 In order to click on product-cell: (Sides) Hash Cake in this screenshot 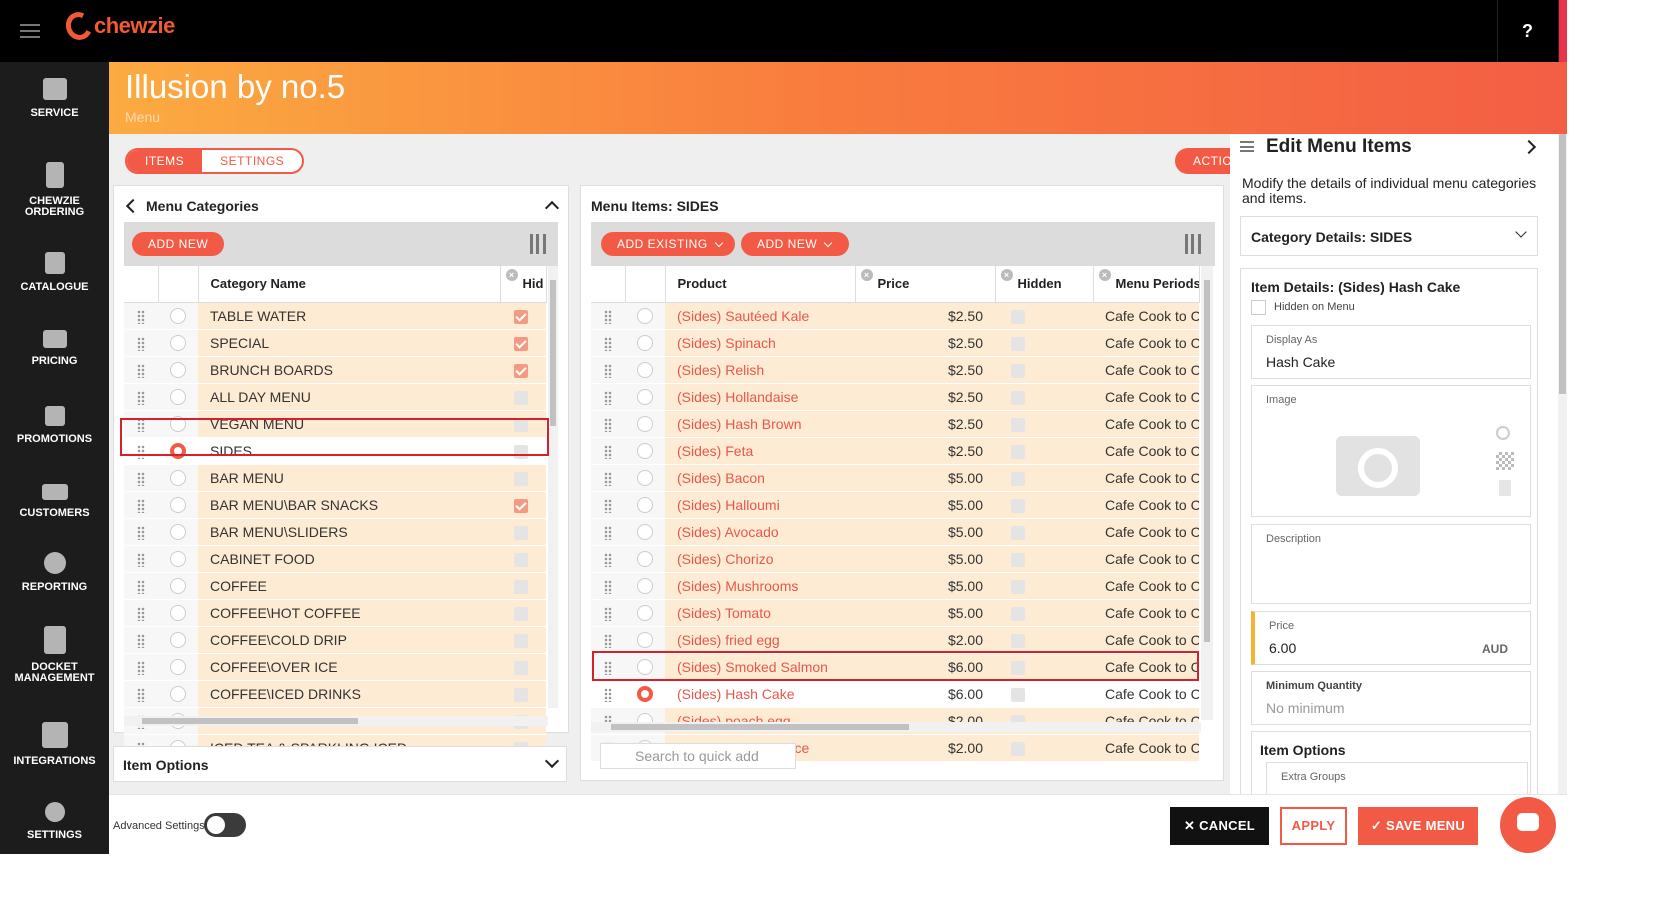, I will do `click(760, 694)`.